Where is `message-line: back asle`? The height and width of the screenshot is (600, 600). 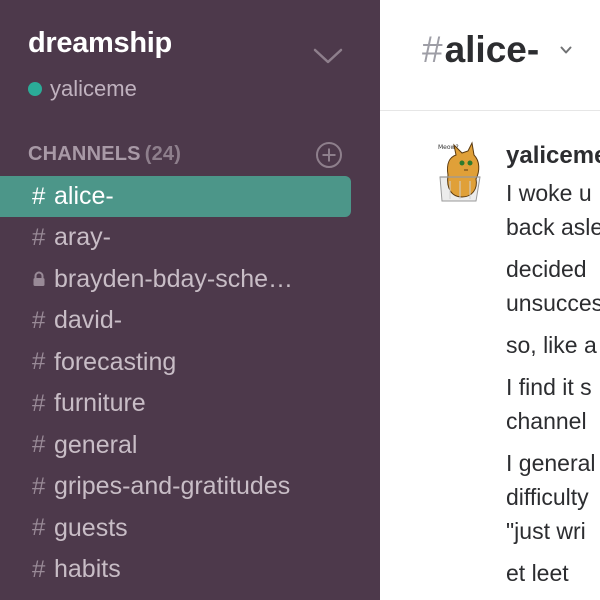
message-line: back asle is located at coordinates (553, 227).